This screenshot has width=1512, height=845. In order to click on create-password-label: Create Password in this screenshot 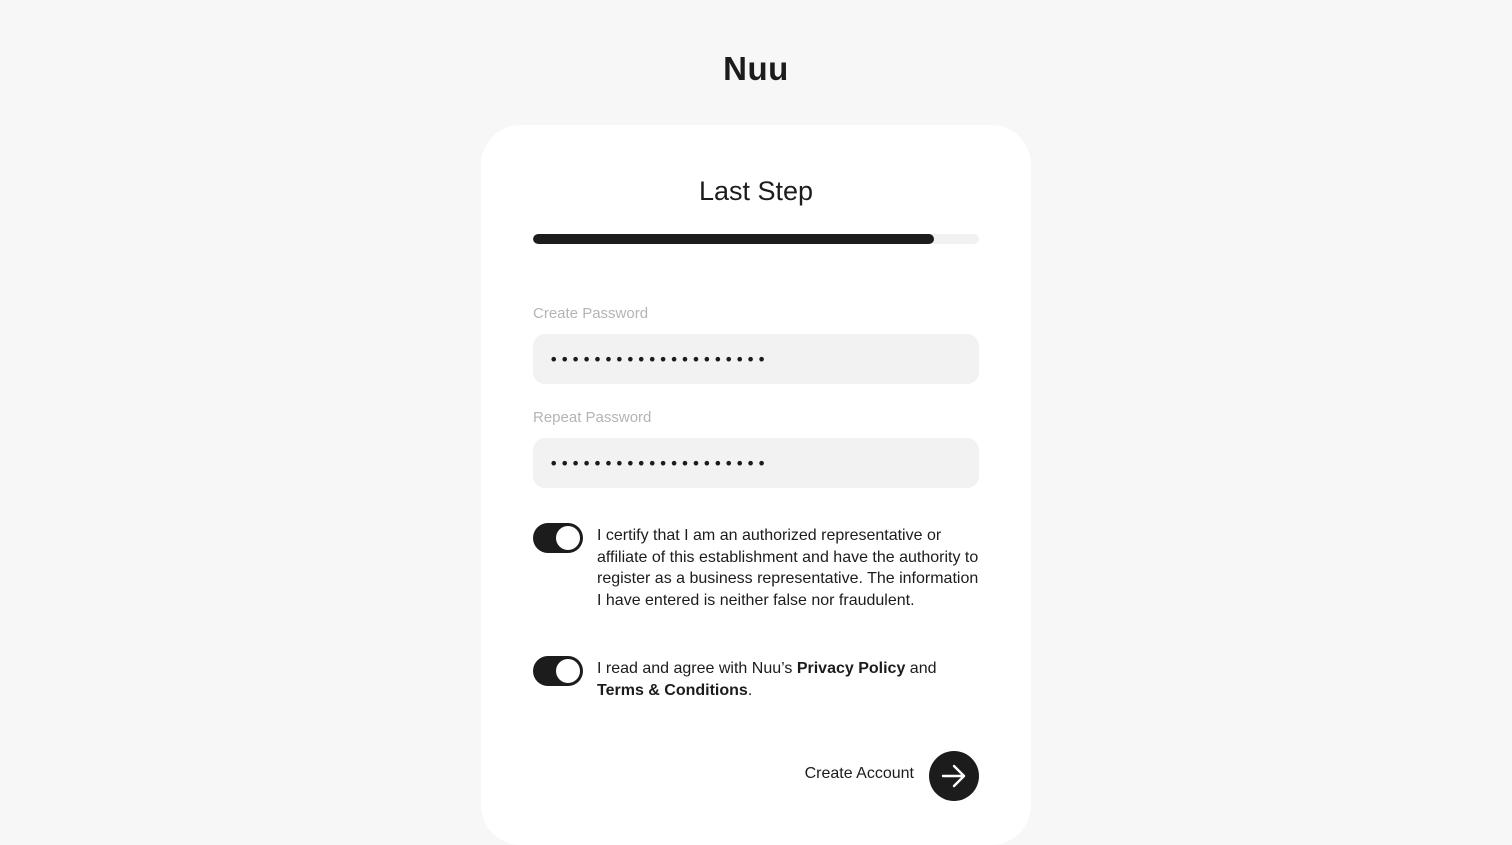, I will do `click(591, 313)`.